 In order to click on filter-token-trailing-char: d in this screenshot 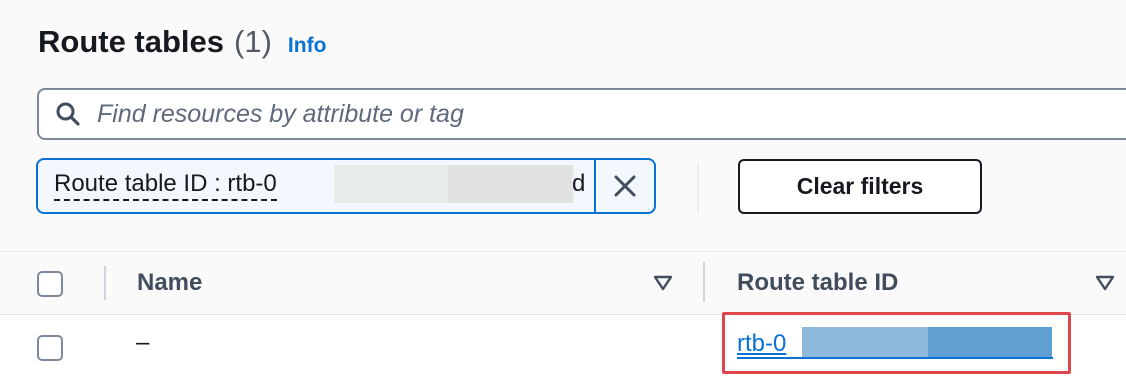, I will do `click(579, 183)`.